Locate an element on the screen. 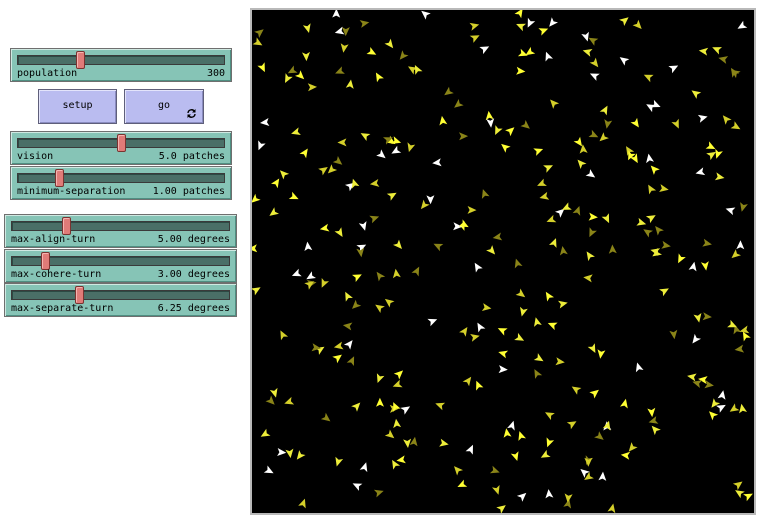 Image resolution: width=774 pixels, height=525 pixels. max-align-turn-slider: max-align-turn 5.00 degrees is located at coordinates (120, 231).